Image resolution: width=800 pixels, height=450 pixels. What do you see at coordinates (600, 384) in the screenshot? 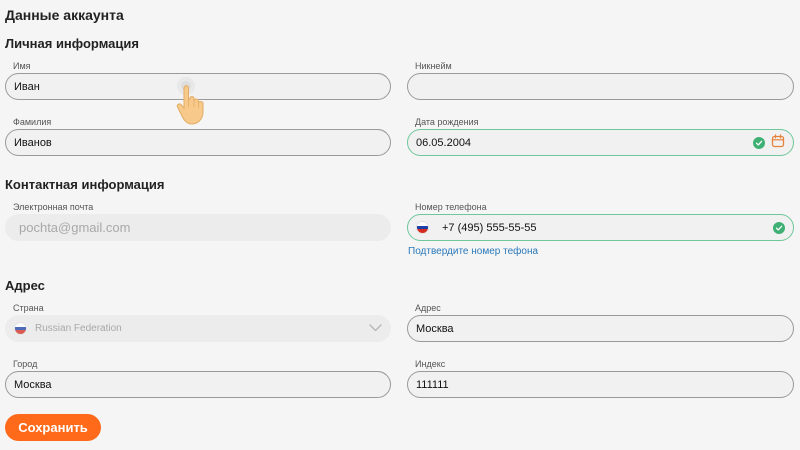
I see `zip-field: 111111` at bounding box center [600, 384].